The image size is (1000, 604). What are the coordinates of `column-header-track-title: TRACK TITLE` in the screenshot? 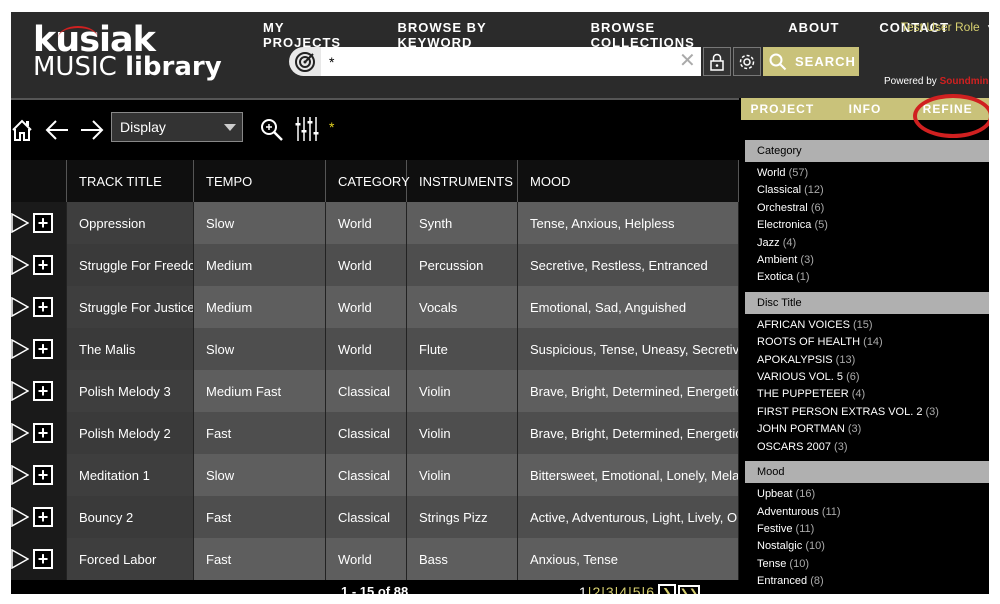 It's located at (130, 181).